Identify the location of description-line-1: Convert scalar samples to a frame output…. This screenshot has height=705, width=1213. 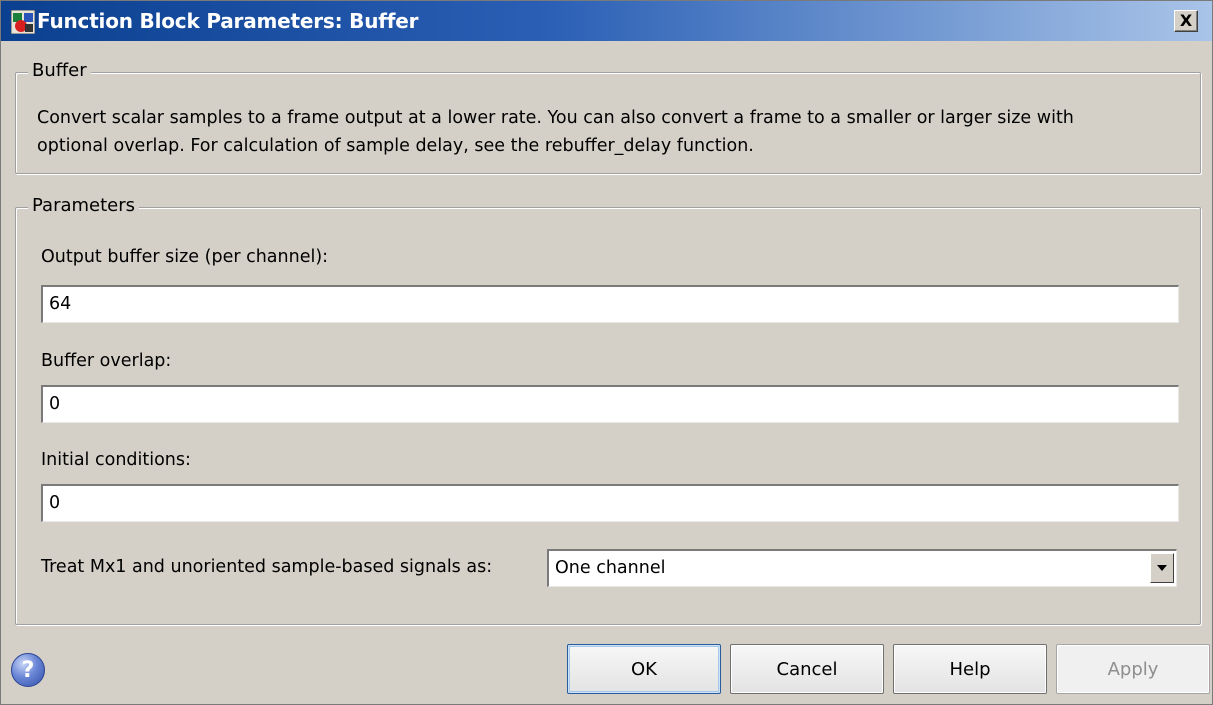
(555, 118).